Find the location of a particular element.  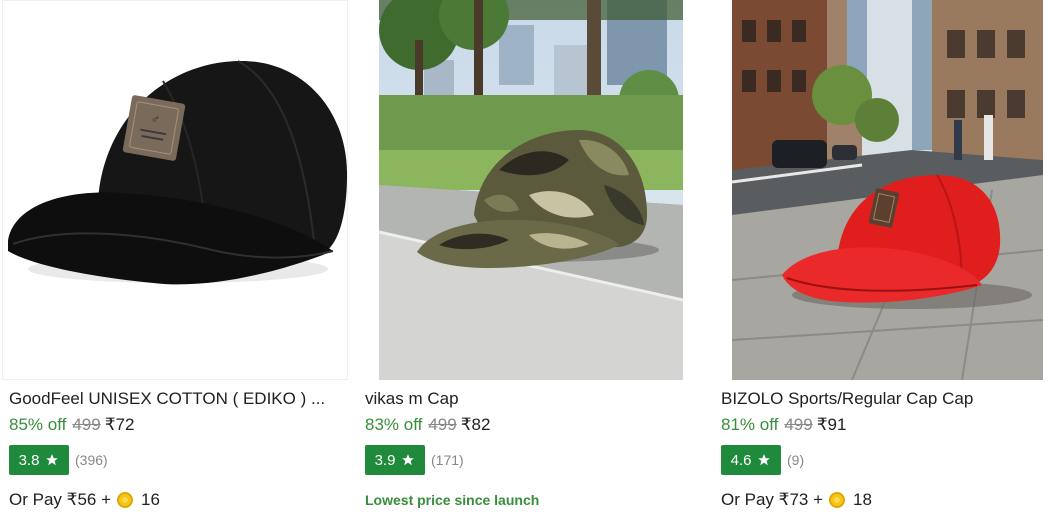

price-text: ₹72 is located at coordinates (119, 424).